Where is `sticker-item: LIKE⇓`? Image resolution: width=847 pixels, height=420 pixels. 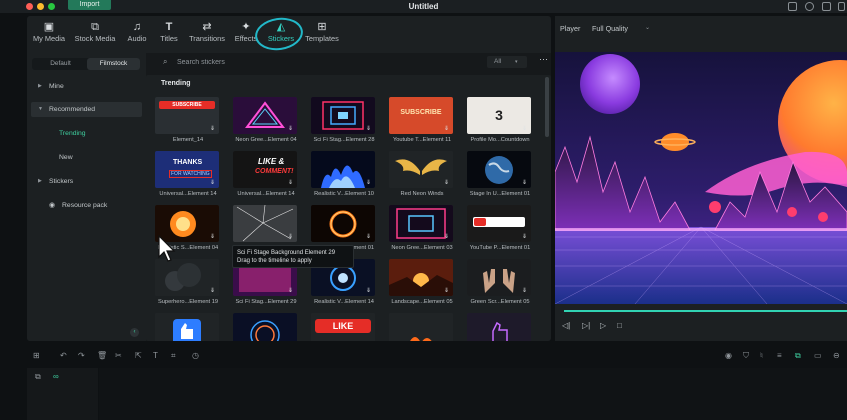 sticker-item: LIKE⇓ is located at coordinates (344, 327).